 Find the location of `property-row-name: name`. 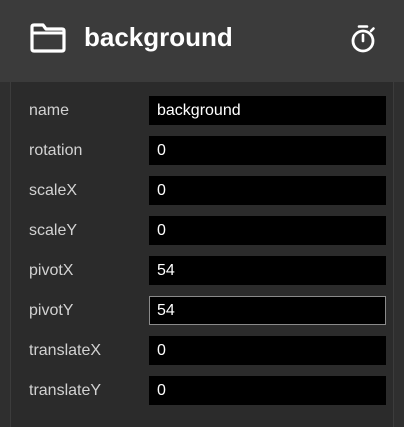

property-row-name: name is located at coordinates (203, 111).